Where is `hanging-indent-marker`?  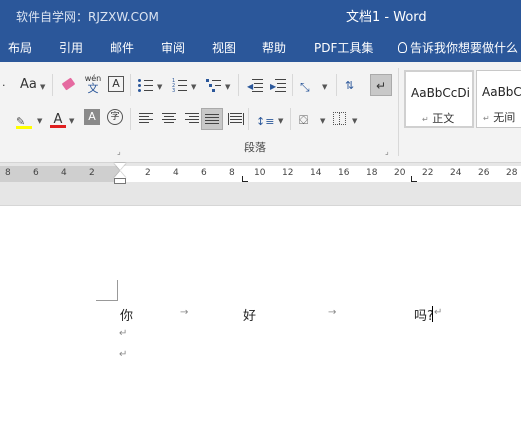
hanging-indent-marker is located at coordinates (120, 174).